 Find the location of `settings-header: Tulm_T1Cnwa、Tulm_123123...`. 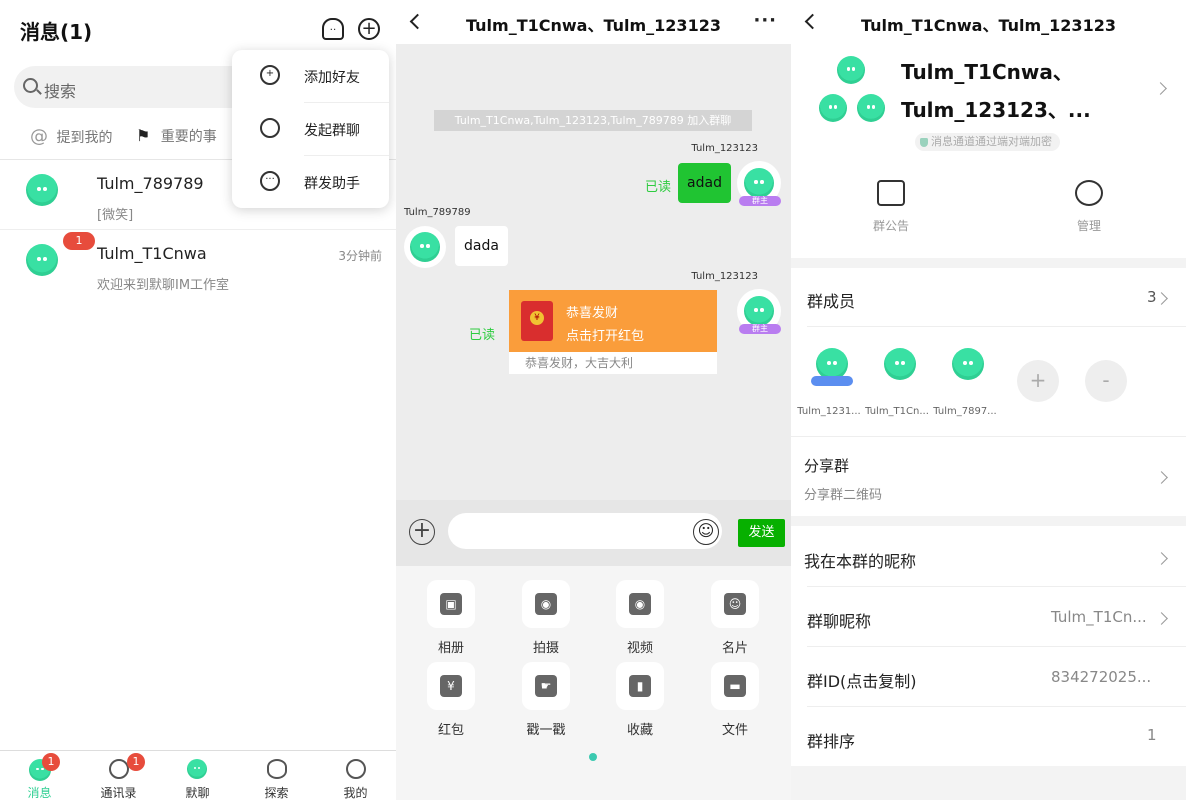

settings-header: Tulm_T1Cnwa、Tulm_123123... is located at coordinates (988, 22).